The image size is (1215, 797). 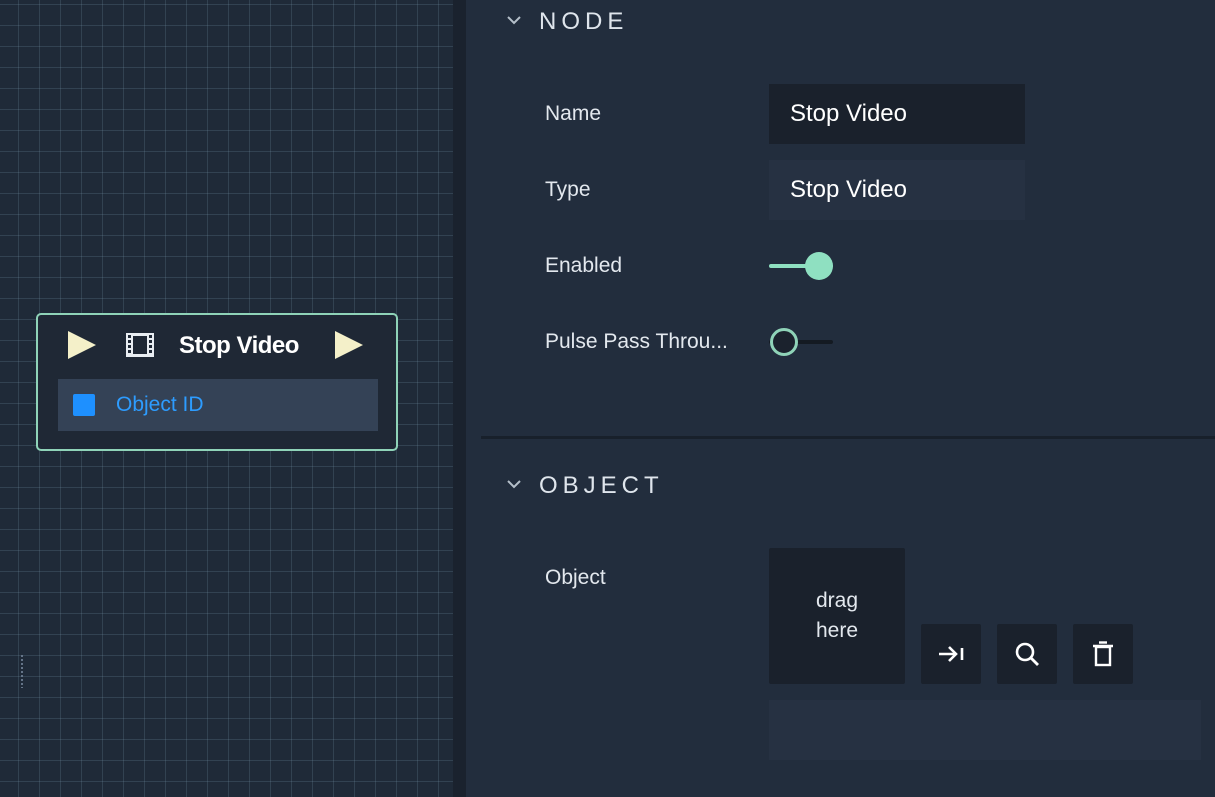 I want to click on node-section-header: NODE, so click(x=840, y=22).